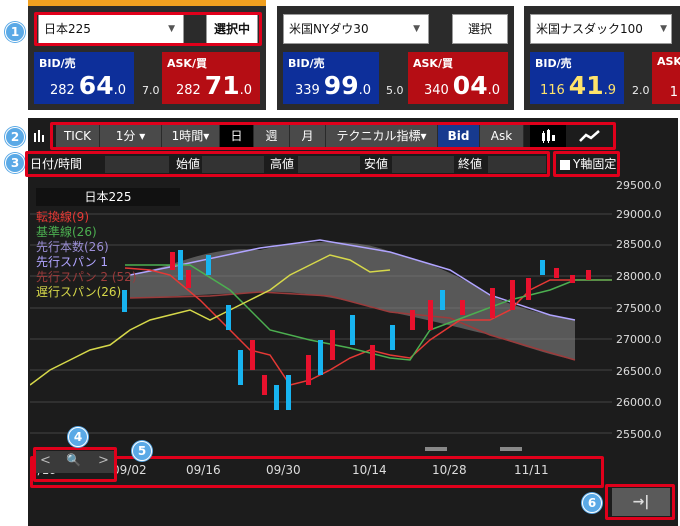 The image size is (680, 526). Describe the element at coordinates (639, 214) in the screenshot. I see `y-tick-label: 29000.0` at that location.